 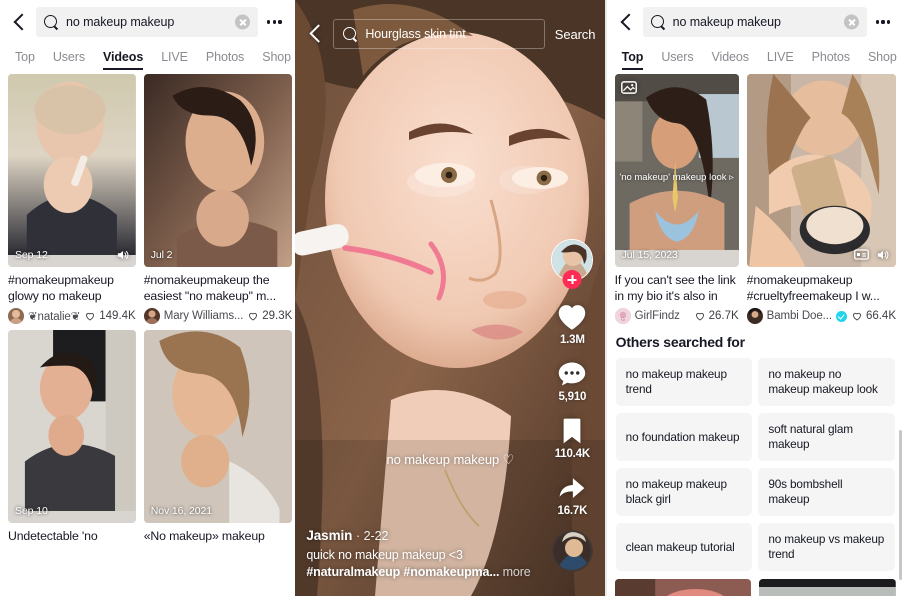 I want to click on verified-badge-icon, so click(x=841, y=316).